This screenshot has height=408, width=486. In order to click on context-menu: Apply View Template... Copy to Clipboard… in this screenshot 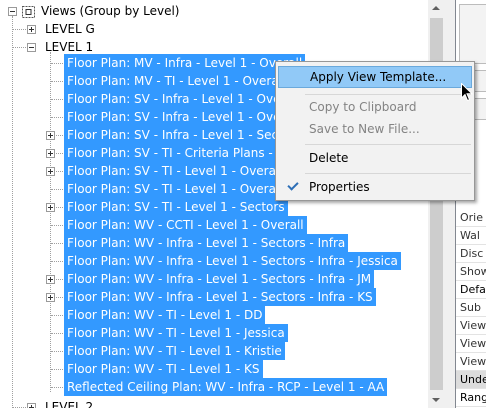, I will do `click(375, 131)`.